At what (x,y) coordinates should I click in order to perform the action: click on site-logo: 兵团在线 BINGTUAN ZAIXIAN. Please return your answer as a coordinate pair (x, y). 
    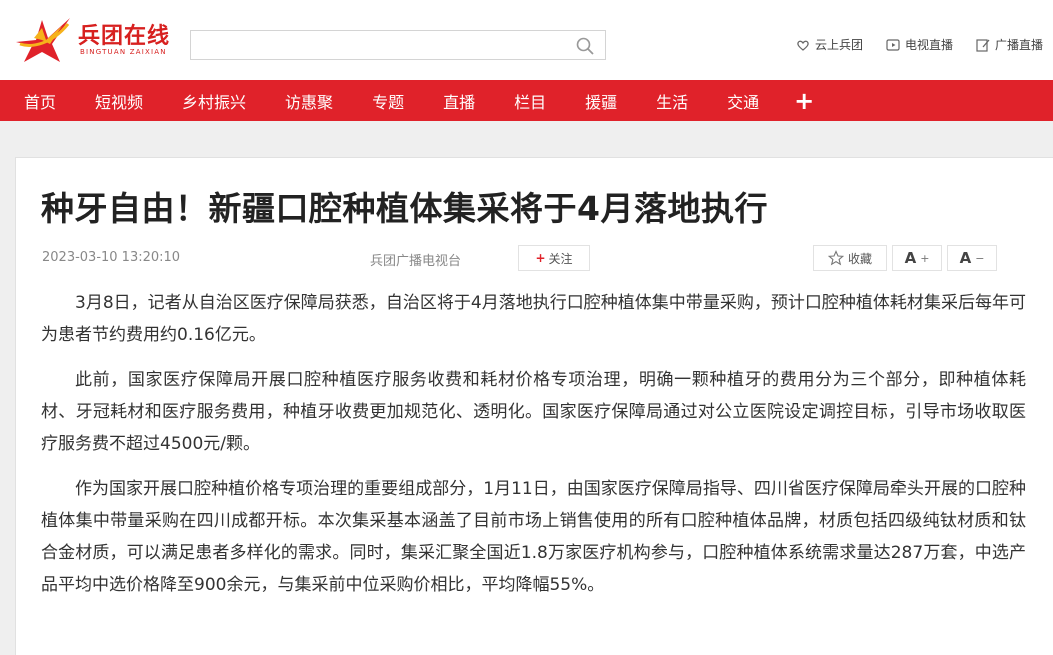
    Looking at the image, I should click on (92, 40).